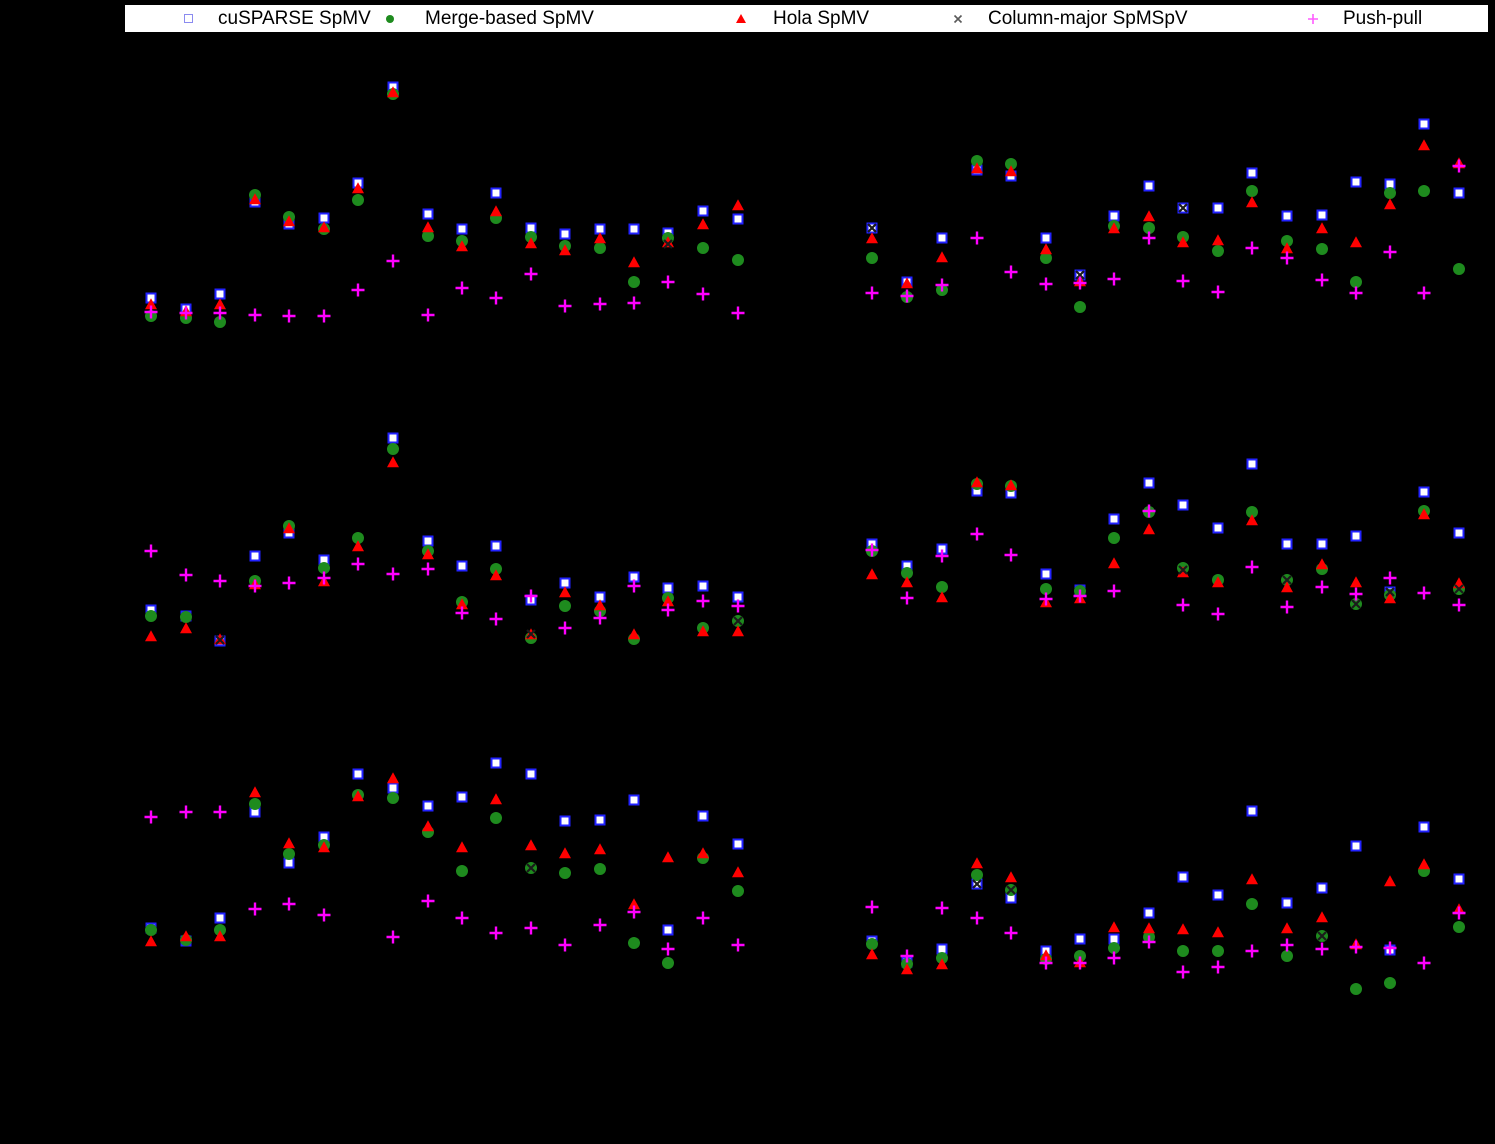 This screenshot has width=1495, height=1144. I want to click on legend-label-cusparse-spmv: cuSPARSE SpMV, so click(294, 18).